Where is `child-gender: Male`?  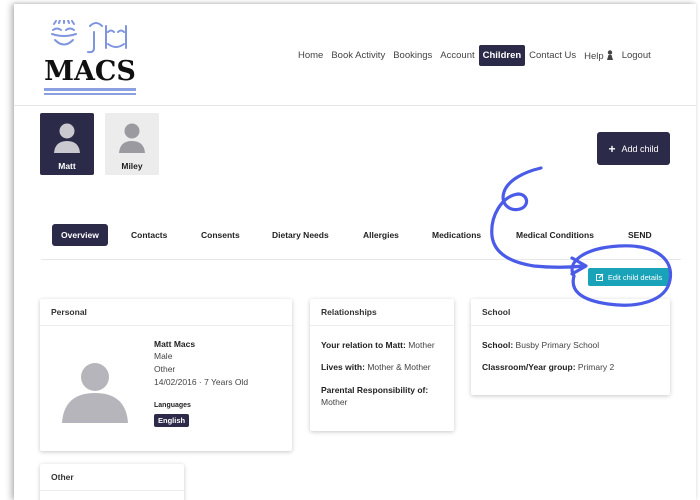 child-gender: Male is located at coordinates (163, 356).